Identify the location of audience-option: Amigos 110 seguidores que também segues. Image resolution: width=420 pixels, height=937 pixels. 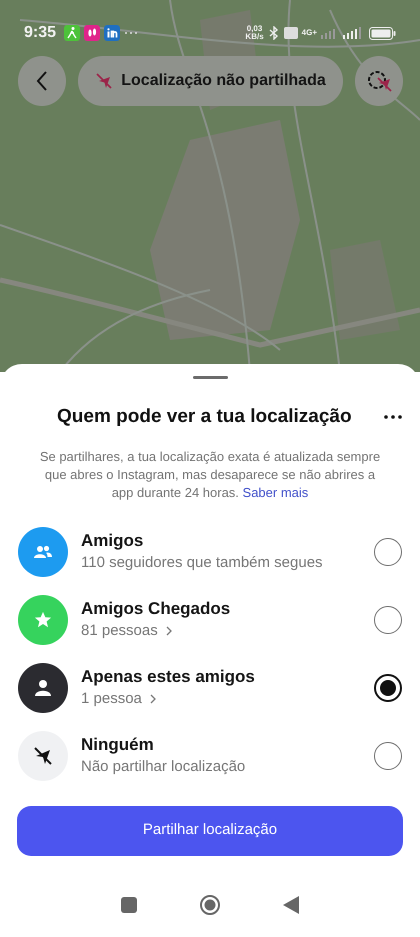
(210, 552).